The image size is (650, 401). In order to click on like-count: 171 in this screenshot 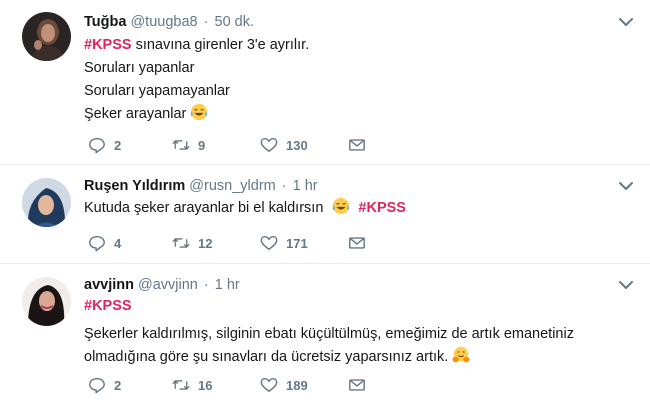, I will do `click(297, 243)`.